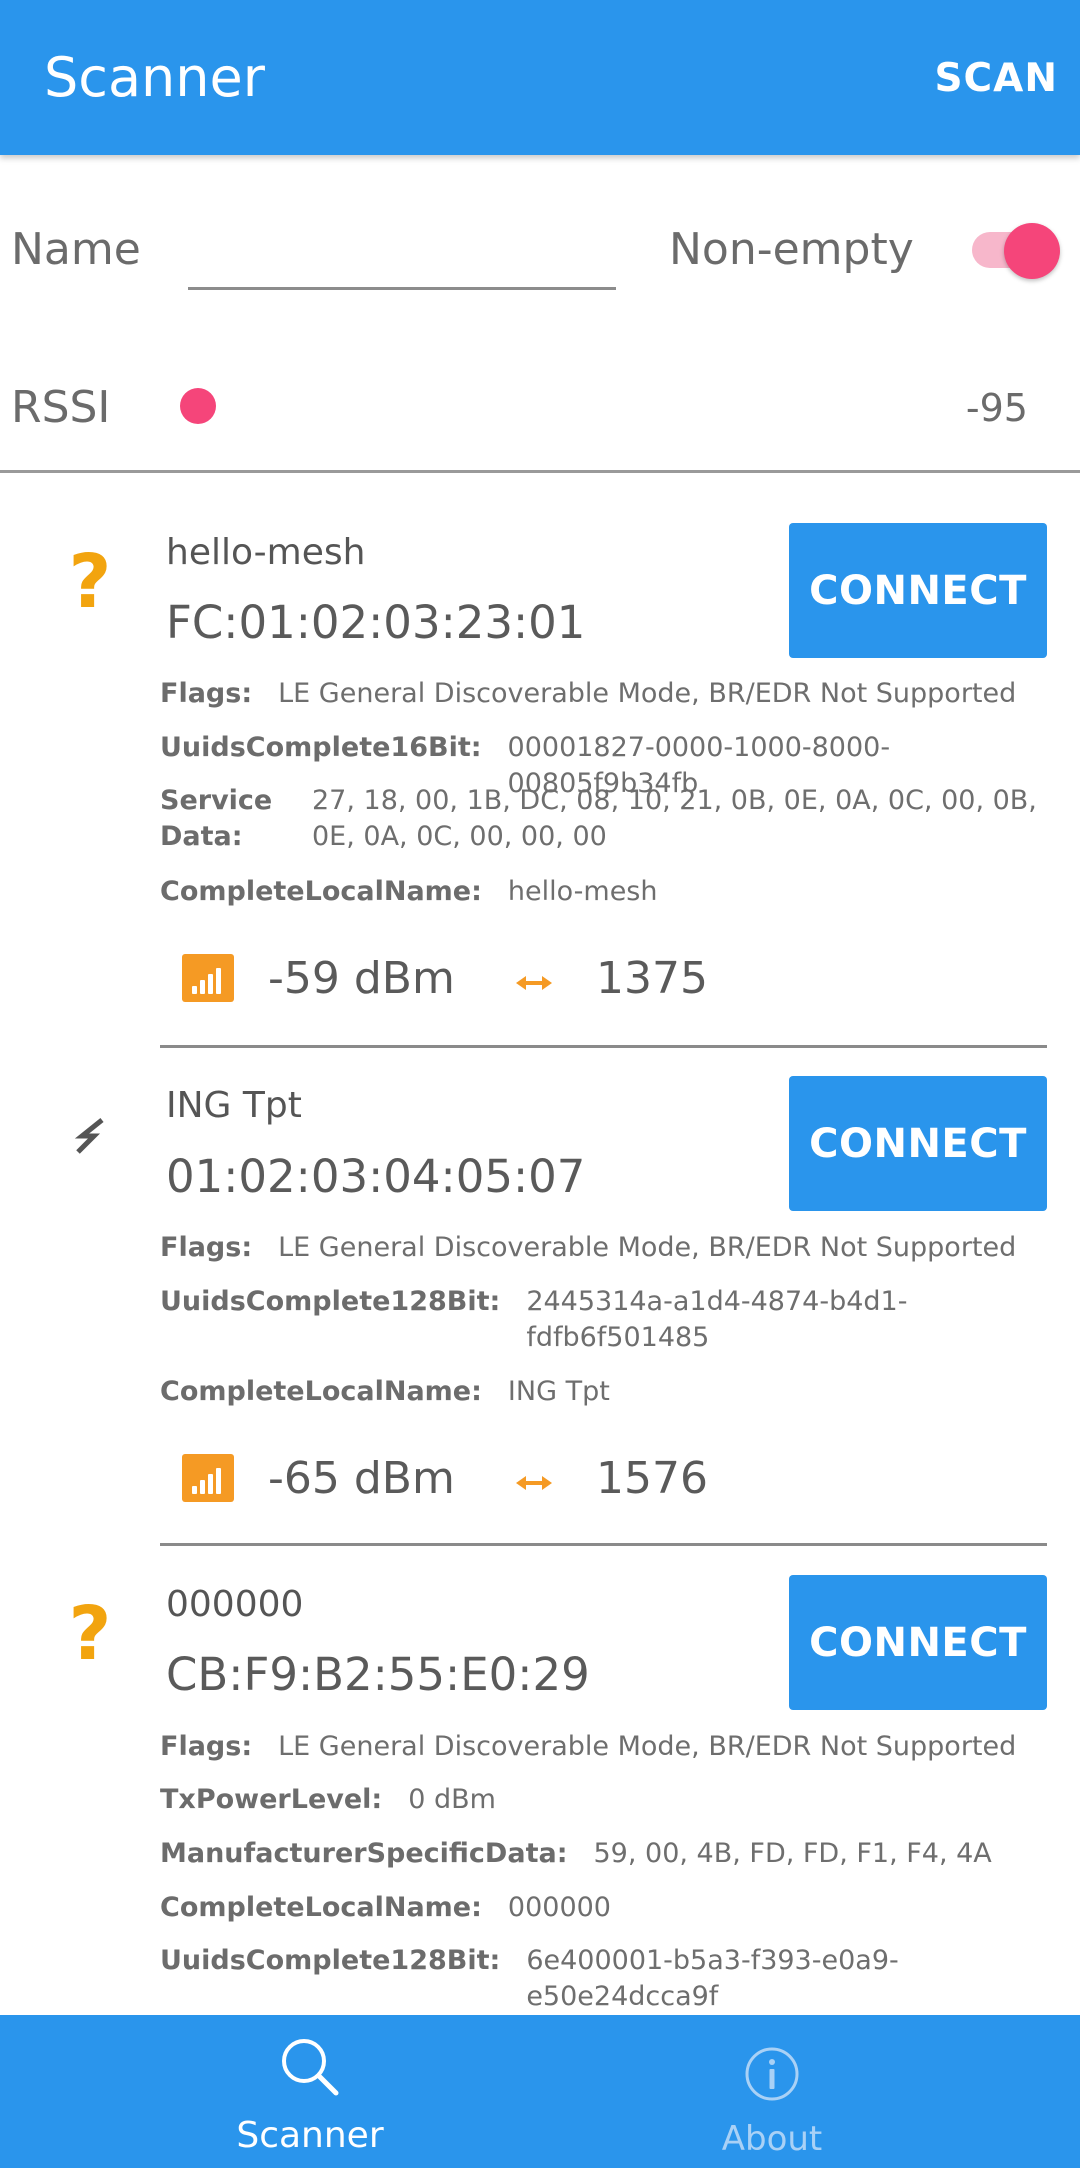 The height and width of the screenshot is (2168, 1080). Describe the element at coordinates (198, 406) in the screenshot. I see `rssi-slider-thumb` at that location.